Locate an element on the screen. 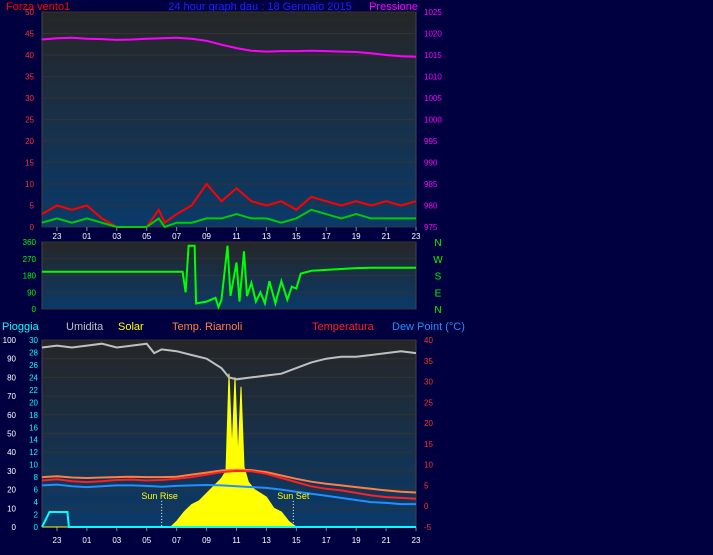  tick-label: 24 is located at coordinates (33, 377).